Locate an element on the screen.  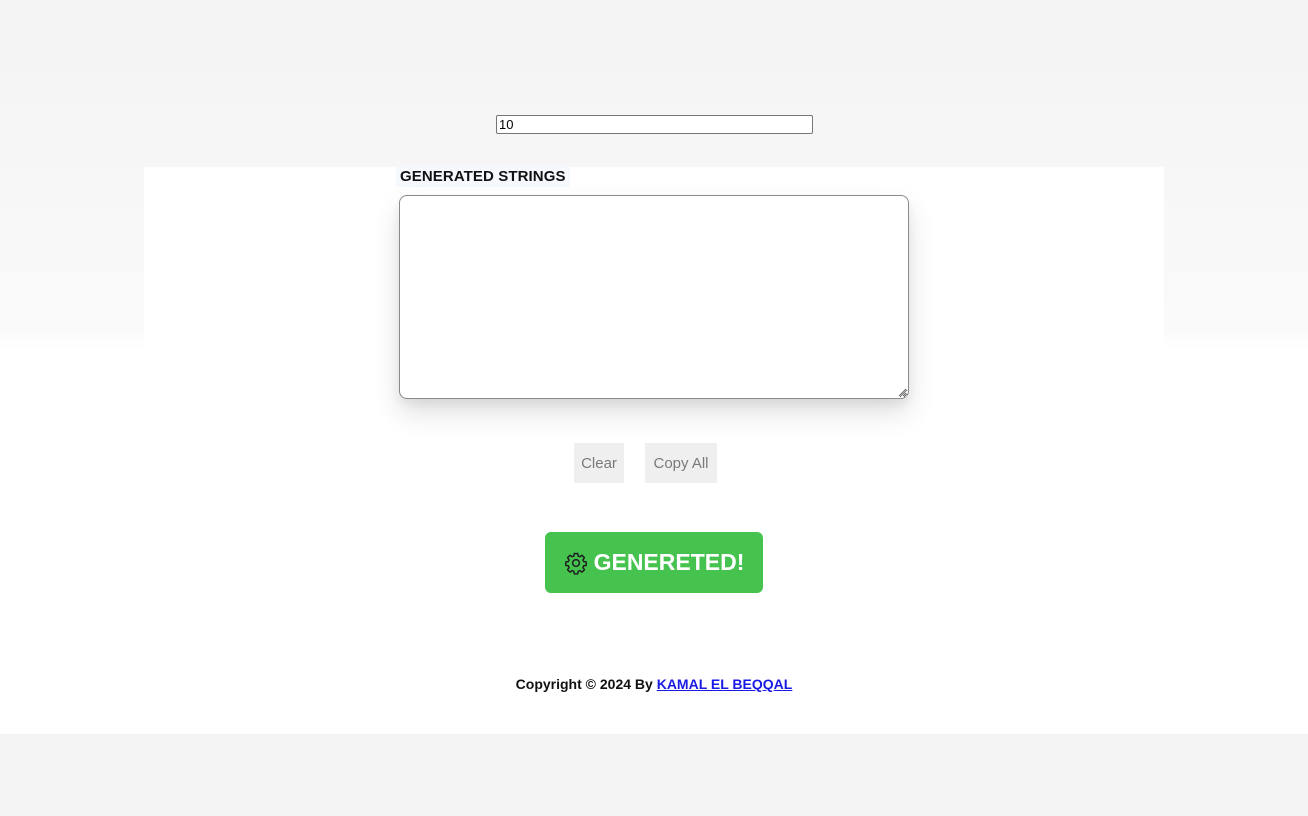
footer: Copyright © 2024 By KAMAL EL BEQQAL is located at coordinates (654, 684).